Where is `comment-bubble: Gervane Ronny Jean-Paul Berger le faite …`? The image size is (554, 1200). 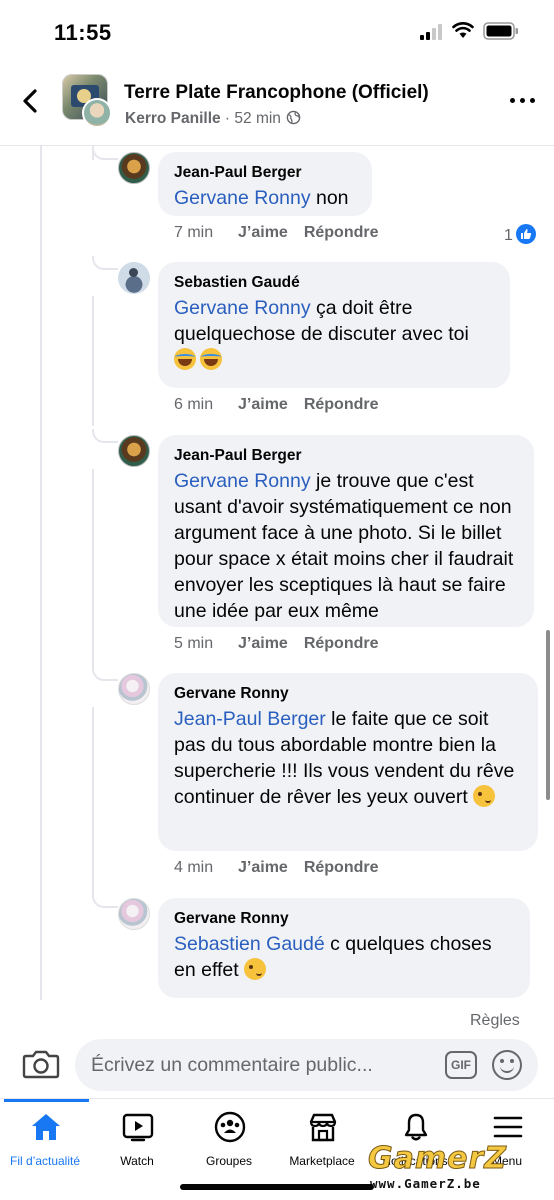 comment-bubble: Gervane Ronny Jean-Paul Berger le faite … is located at coordinates (348, 762).